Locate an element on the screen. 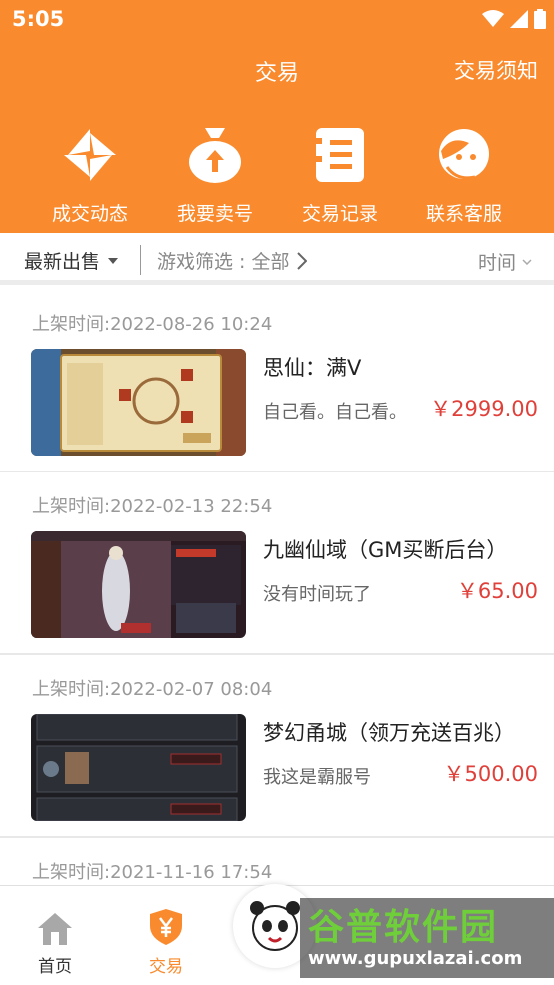  quick-menu-service: 联系客服 is located at coordinates (464, 175).